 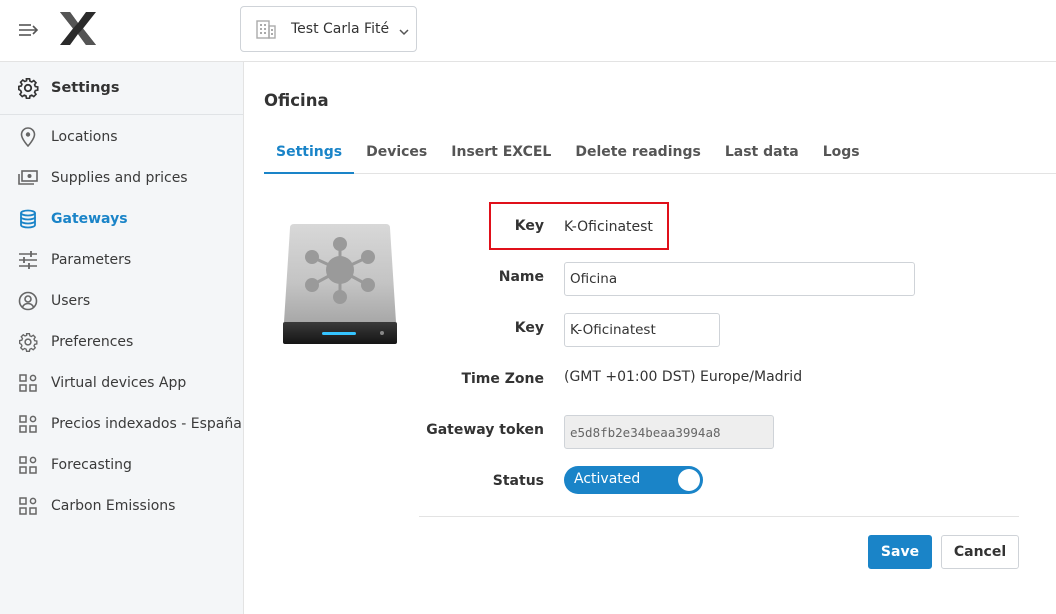 I want to click on timezone-value: (GMT +01:00 DST) Europe/Madrid, so click(x=683, y=377).